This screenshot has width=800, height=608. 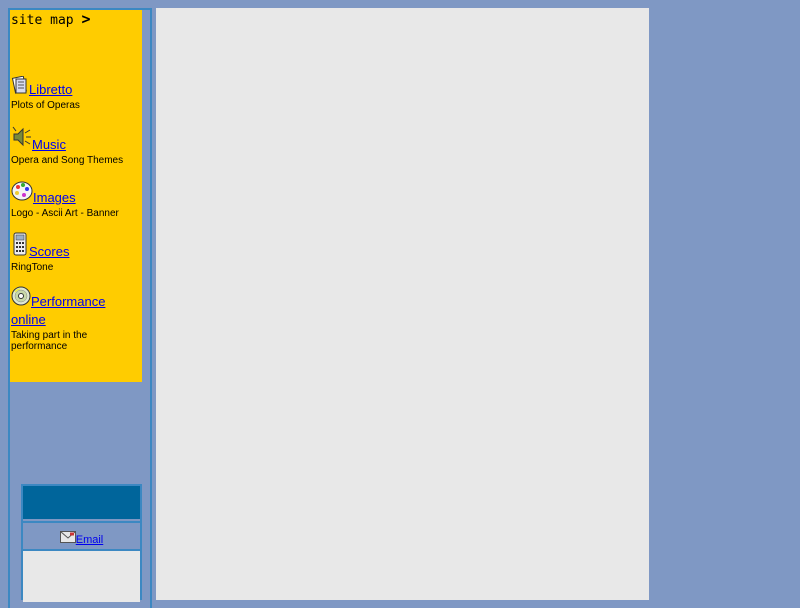 I want to click on palette-icon, so click(x=22, y=193).